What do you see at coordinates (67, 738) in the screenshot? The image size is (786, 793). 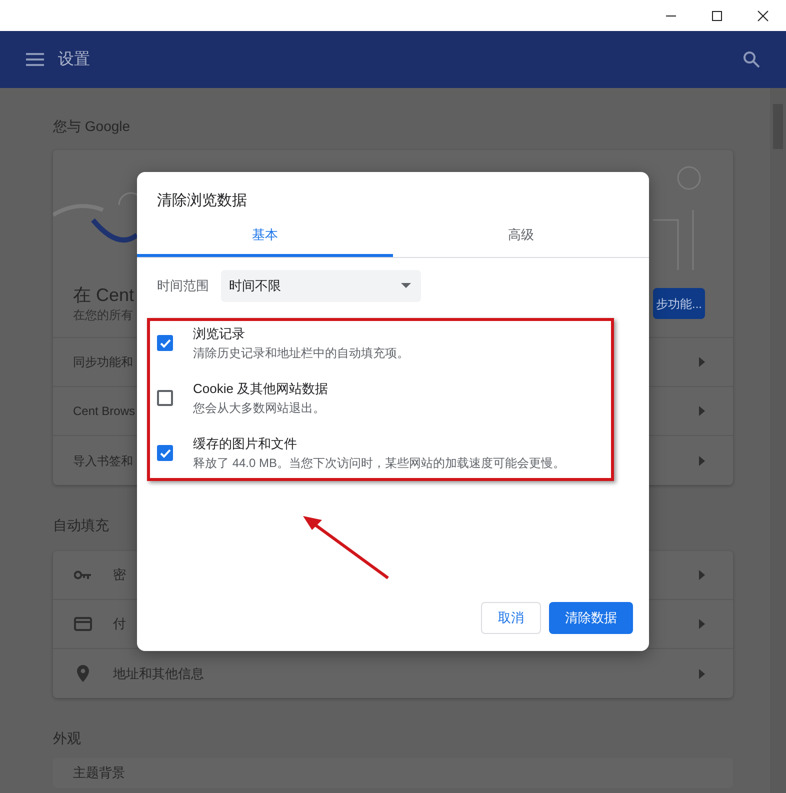 I see `section-heading: 外观` at bounding box center [67, 738].